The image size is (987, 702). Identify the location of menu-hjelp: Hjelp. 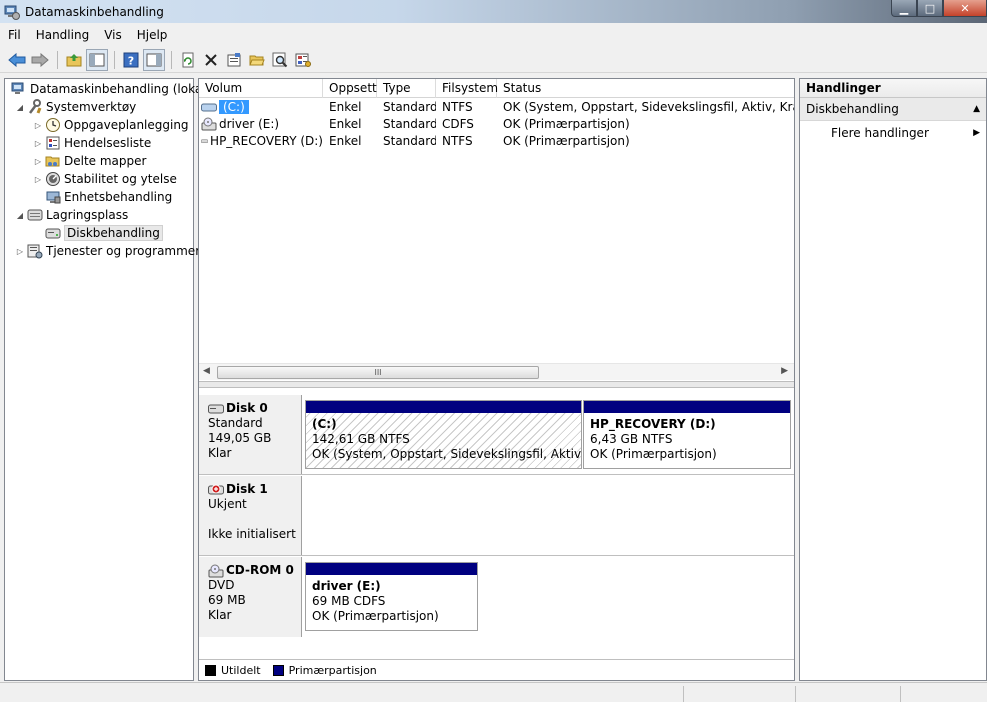
(152, 35).